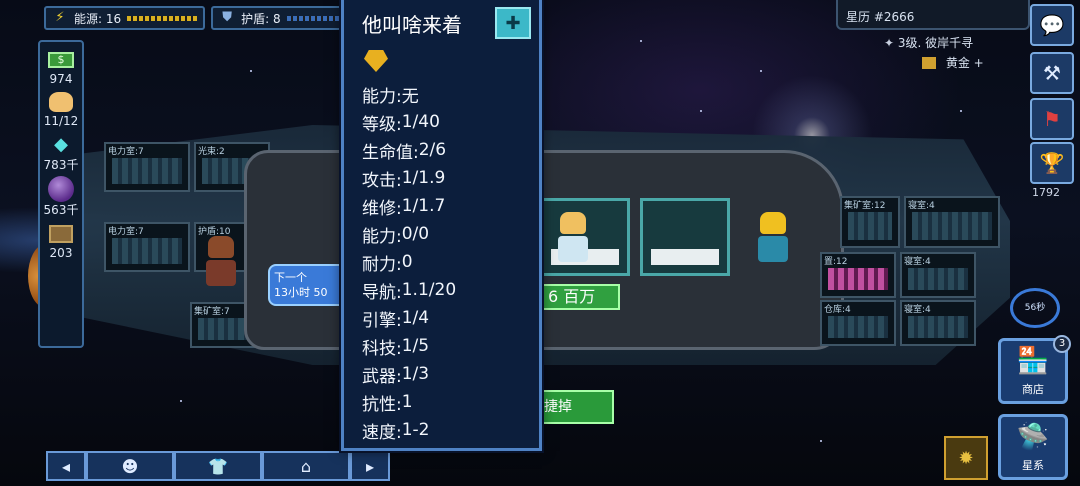 The image size is (1080, 486). What do you see at coordinates (412, 23) in the screenshot?
I see `crew-name: 他叫啥来着` at bounding box center [412, 23].